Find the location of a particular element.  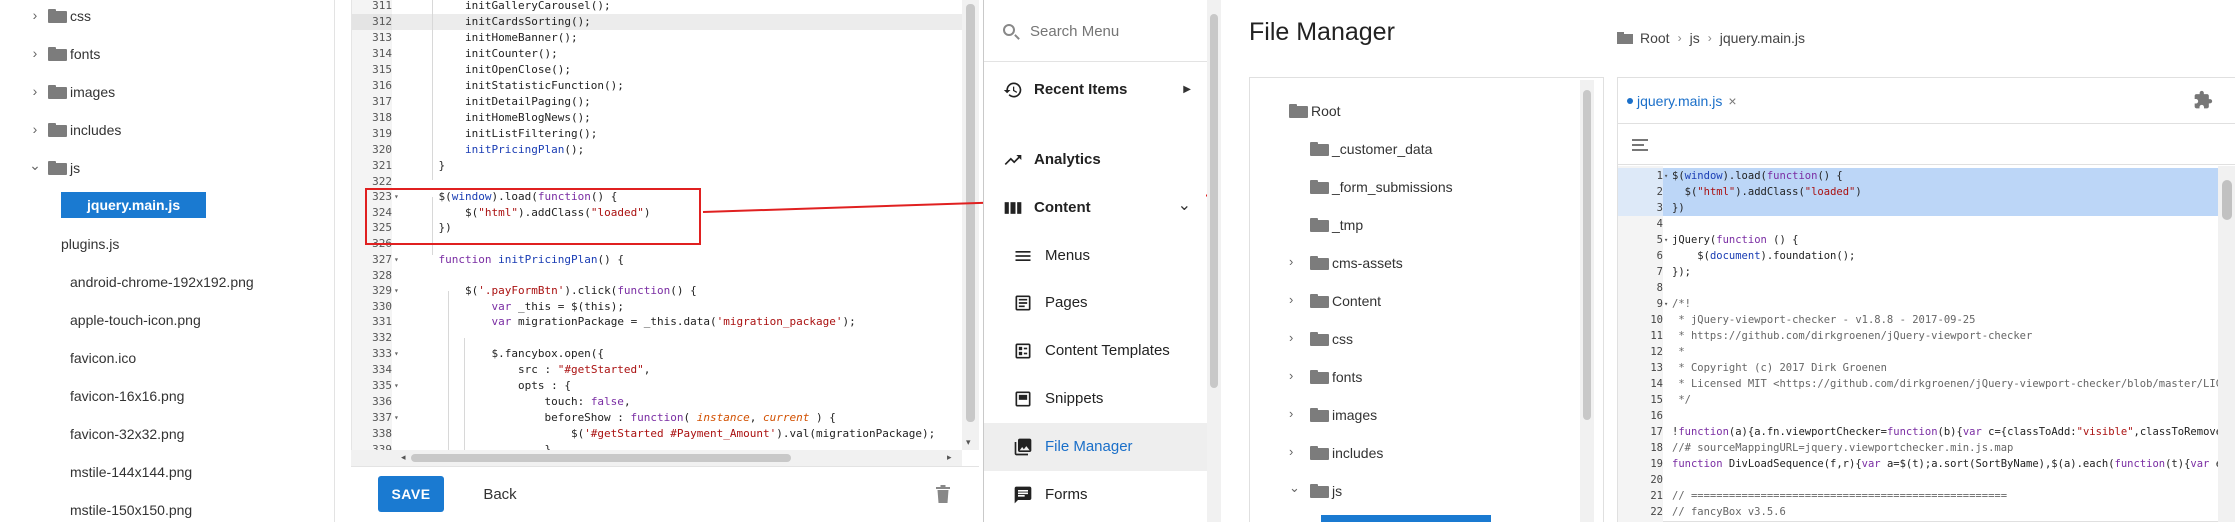

fm-folder-customer-data: _customer_data is located at coordinates (1420, 149).